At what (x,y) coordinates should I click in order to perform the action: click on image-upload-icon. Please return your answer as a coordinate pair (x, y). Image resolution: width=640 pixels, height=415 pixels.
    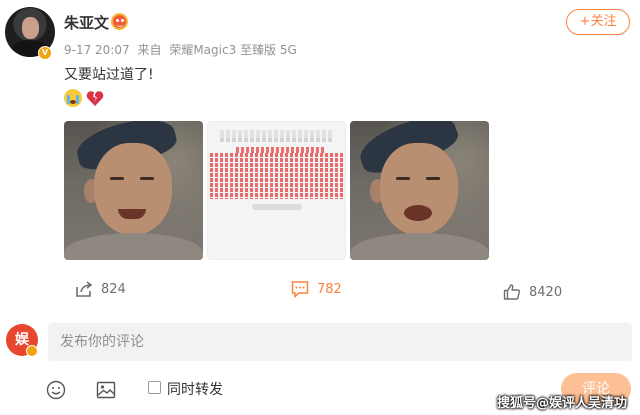
    Looking at the image, I should click on (106, 390).